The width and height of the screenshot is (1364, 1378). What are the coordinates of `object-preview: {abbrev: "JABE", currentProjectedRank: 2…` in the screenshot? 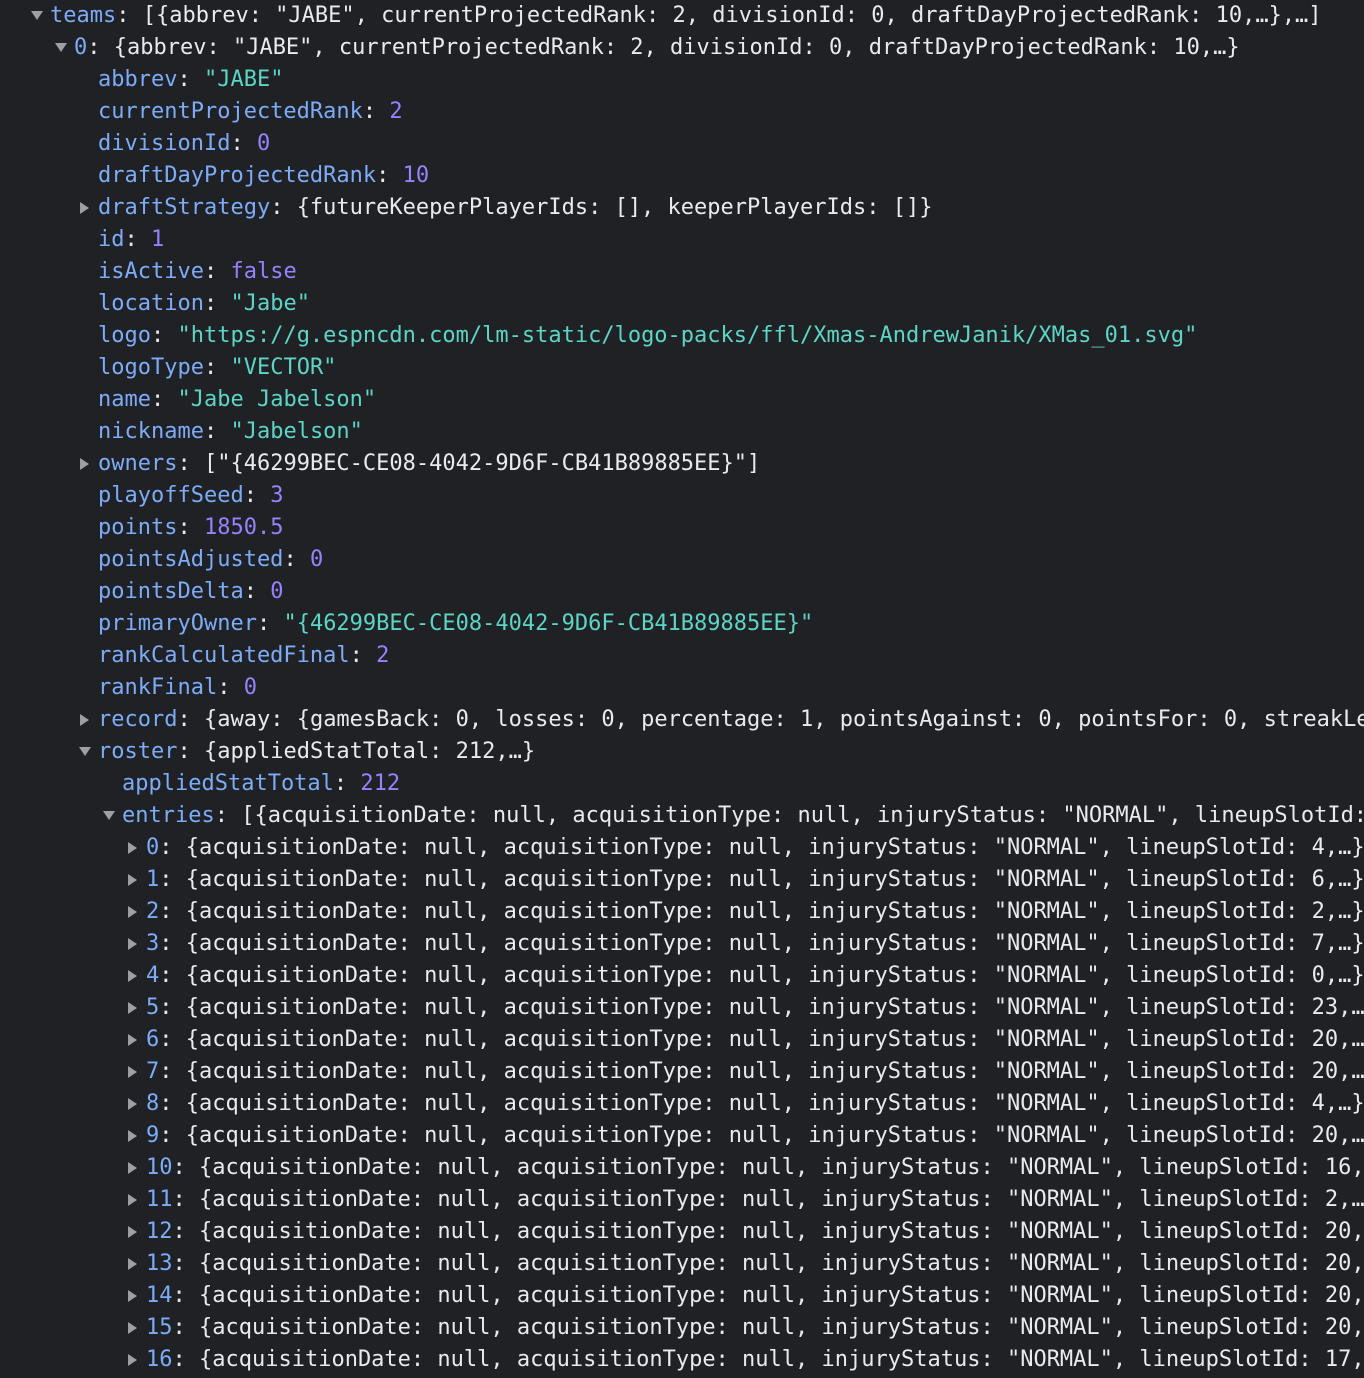 It's located at (676, 47).